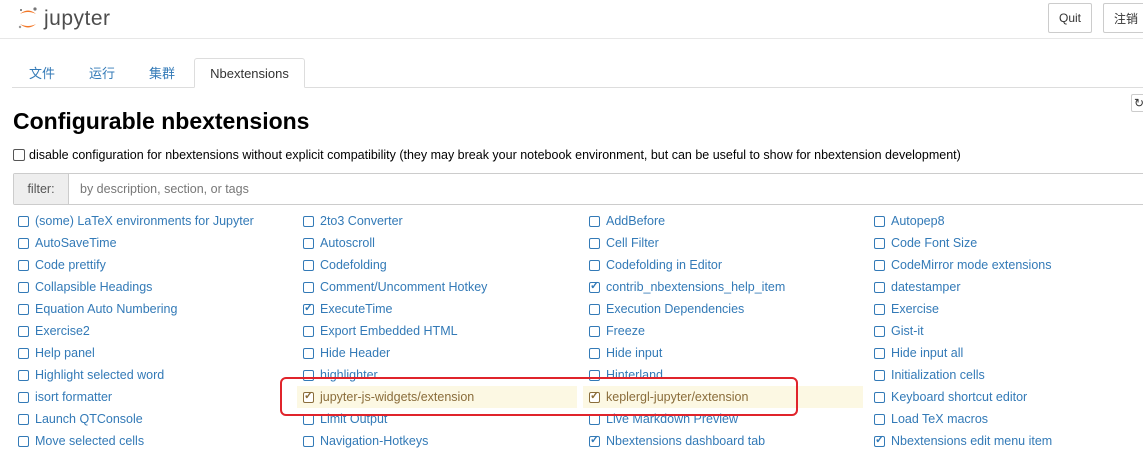 The image size is (1143, 452). I want to click on nbextension-item: Cell Filter, so click(723, 243).